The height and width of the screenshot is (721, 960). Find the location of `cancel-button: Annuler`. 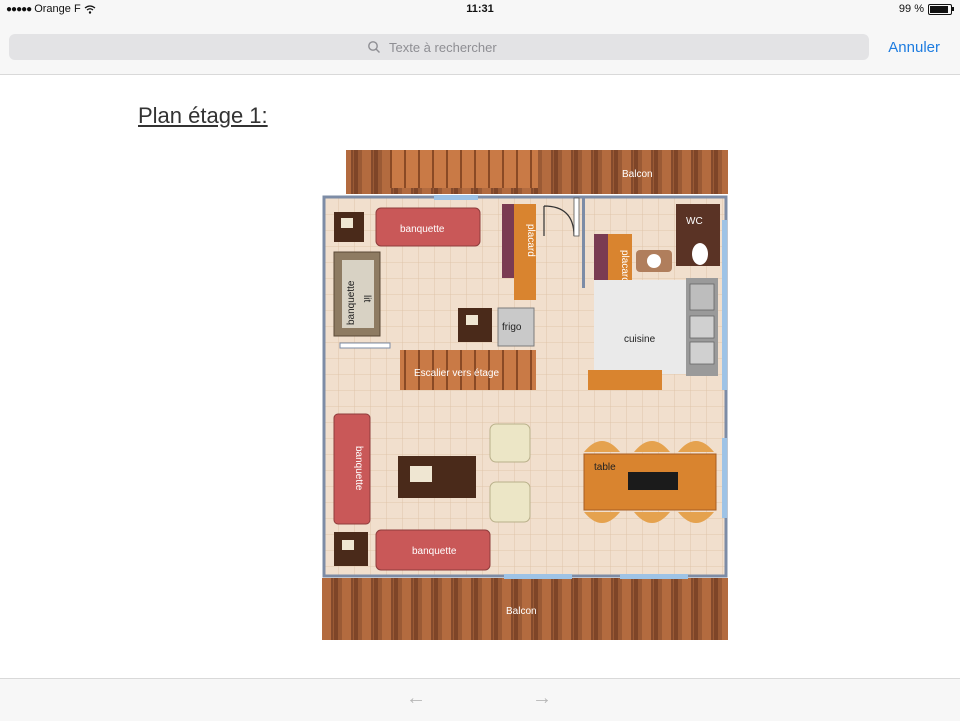

cancel-button: Annuler is located at coordinates (914, 47).